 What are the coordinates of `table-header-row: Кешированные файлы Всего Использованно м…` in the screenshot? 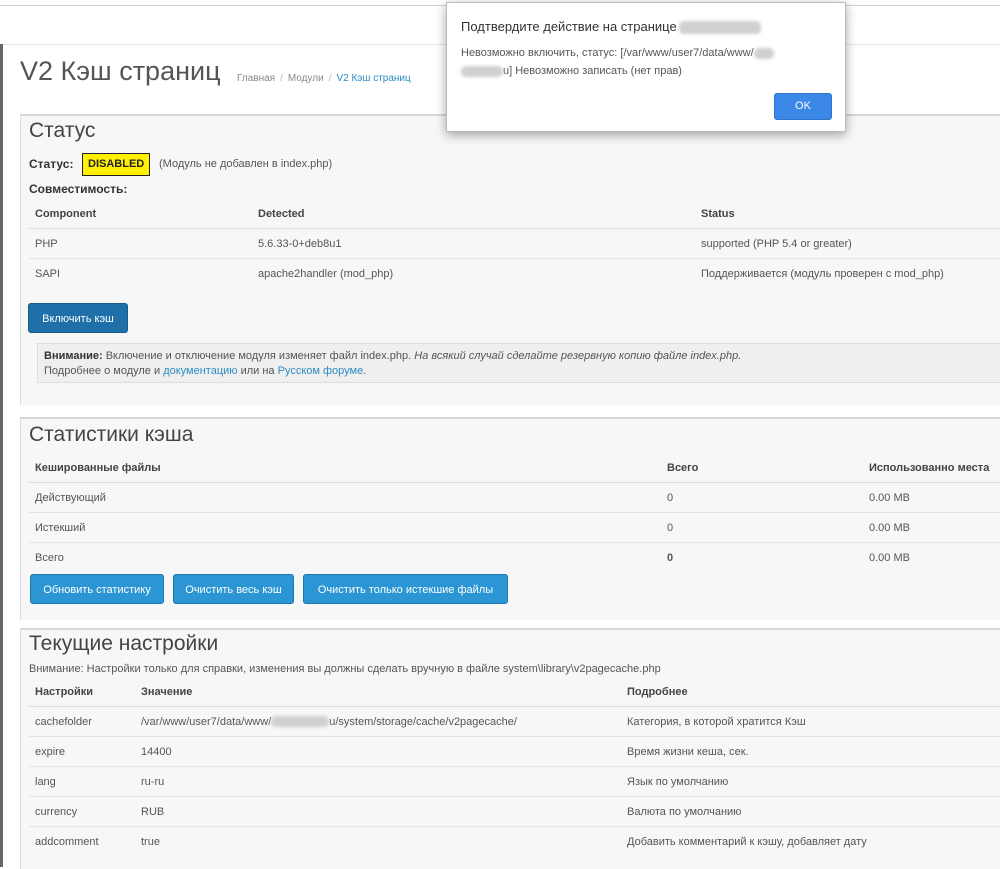 It's located at (514, 468).